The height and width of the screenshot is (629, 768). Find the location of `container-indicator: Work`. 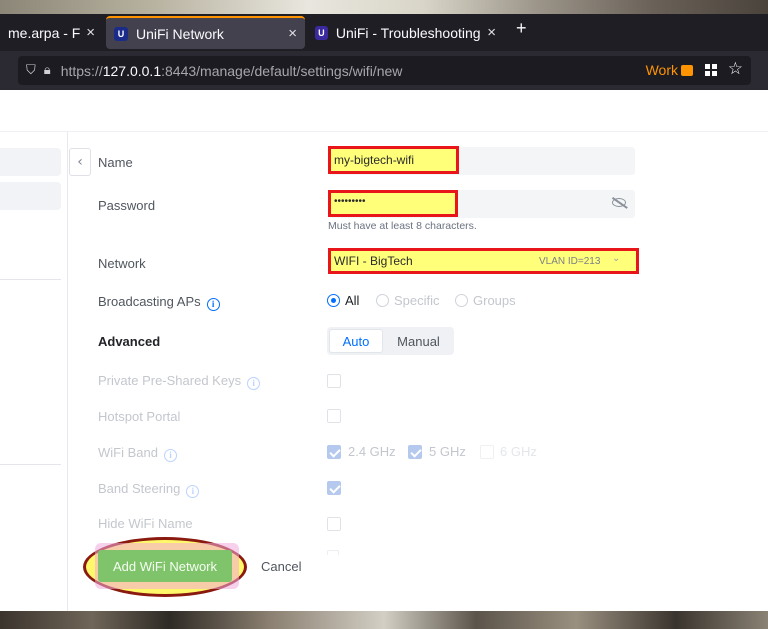

container-indicator: Work is located at coordinates (669, 70).